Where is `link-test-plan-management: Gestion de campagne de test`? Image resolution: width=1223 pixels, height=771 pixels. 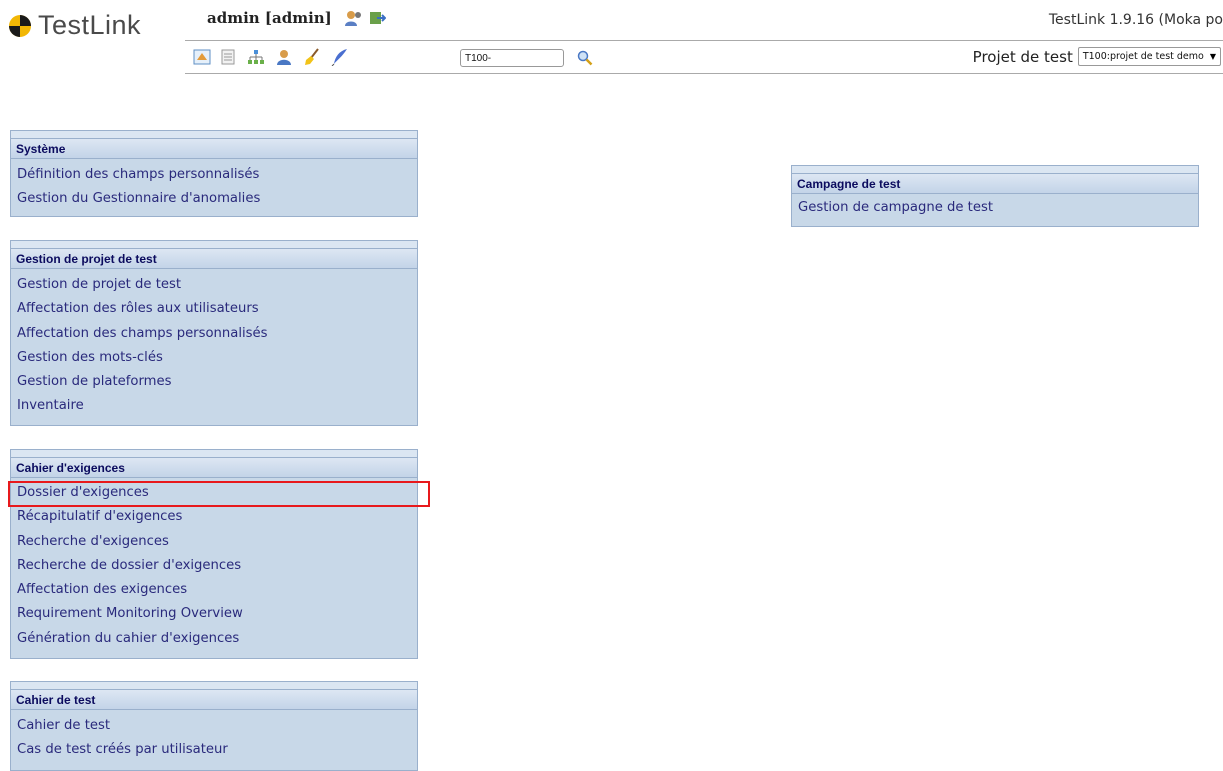 link-test-plan-management: Gestion de campagne de test is located at coordinates (995, 208).